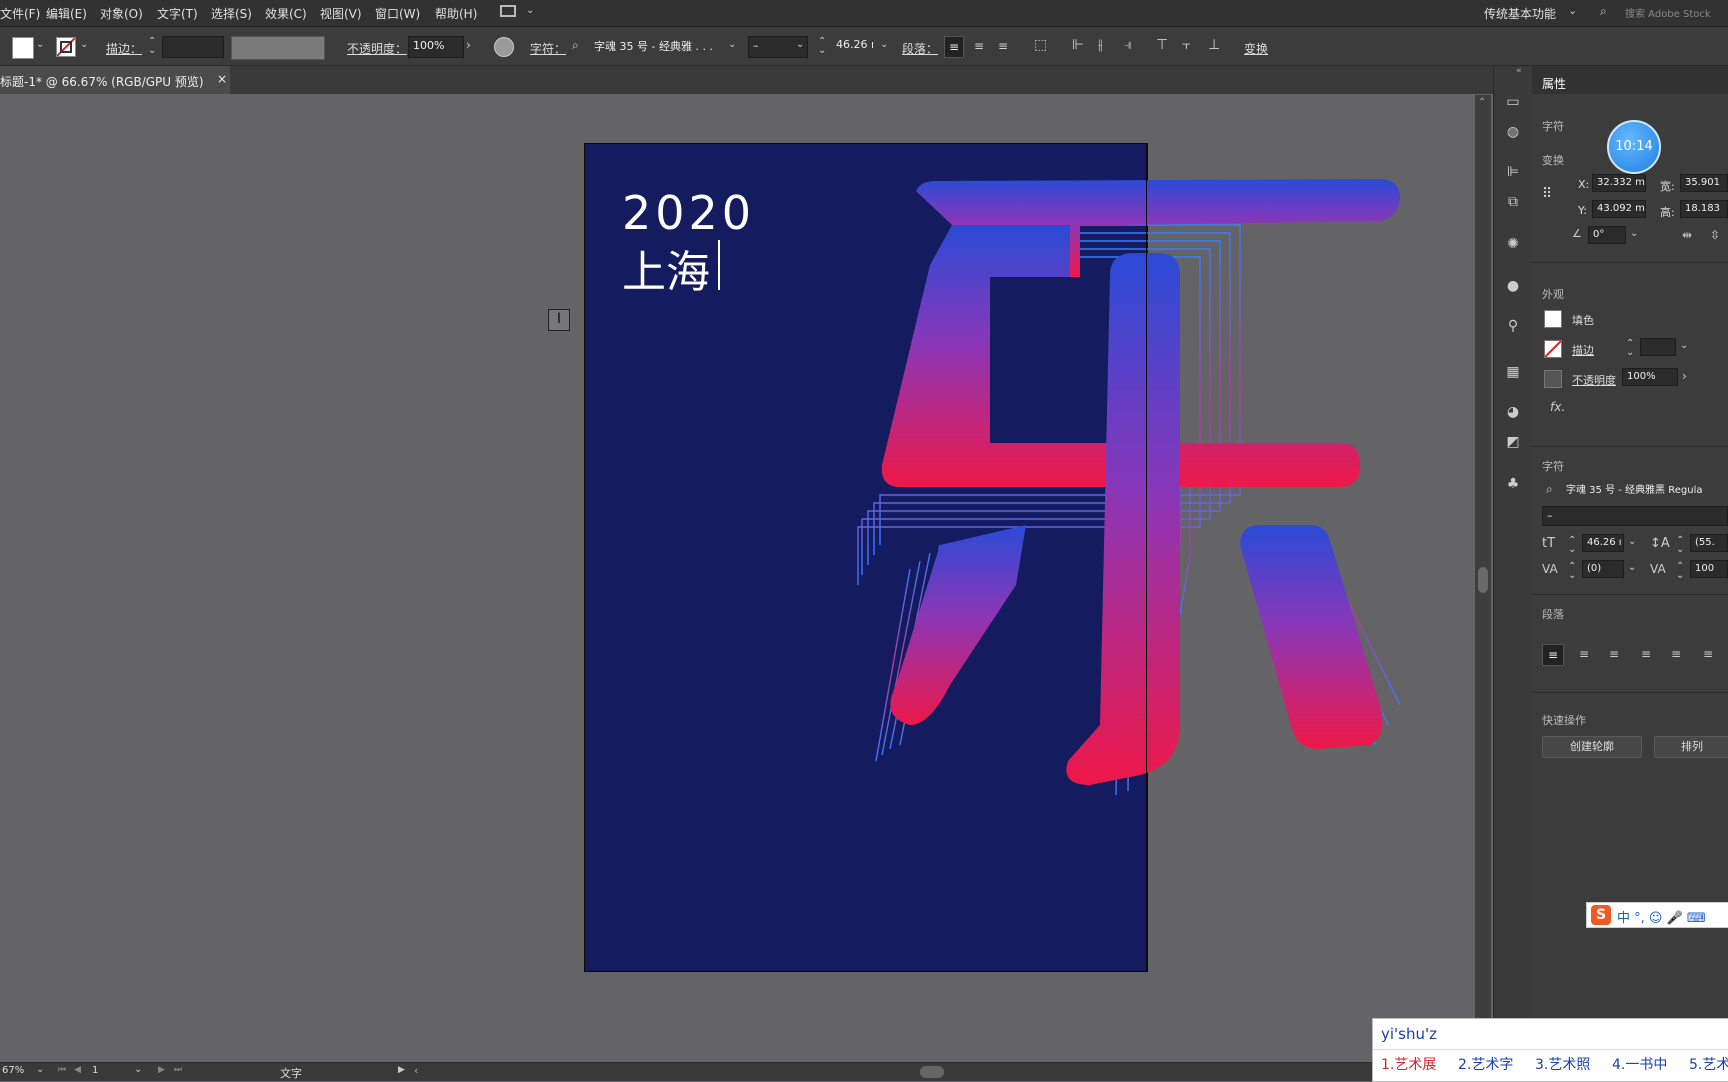 The height and width of the screenshot is (1082, 1728). Describe the element at coordinates (1668, 12) in the screenshot. I see `stock-search-input: 搜索 Adobe Stock` at that location.